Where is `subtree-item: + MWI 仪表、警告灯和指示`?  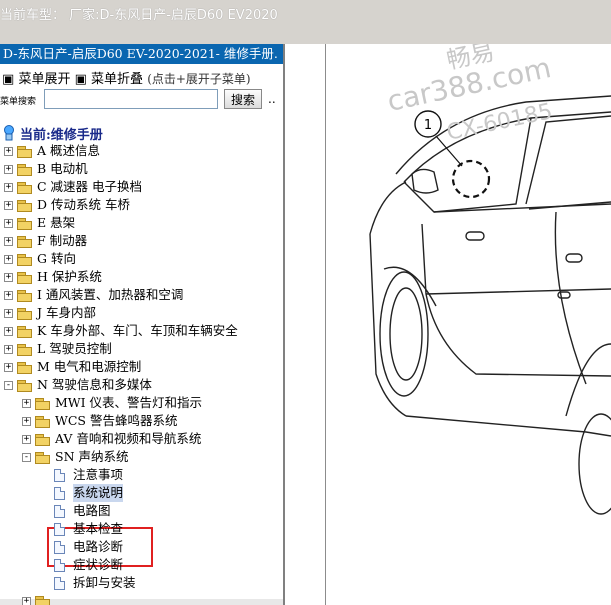 subtree-item: + MWI 仪表、警告灯和指示 is located at coordinates (141, 403).